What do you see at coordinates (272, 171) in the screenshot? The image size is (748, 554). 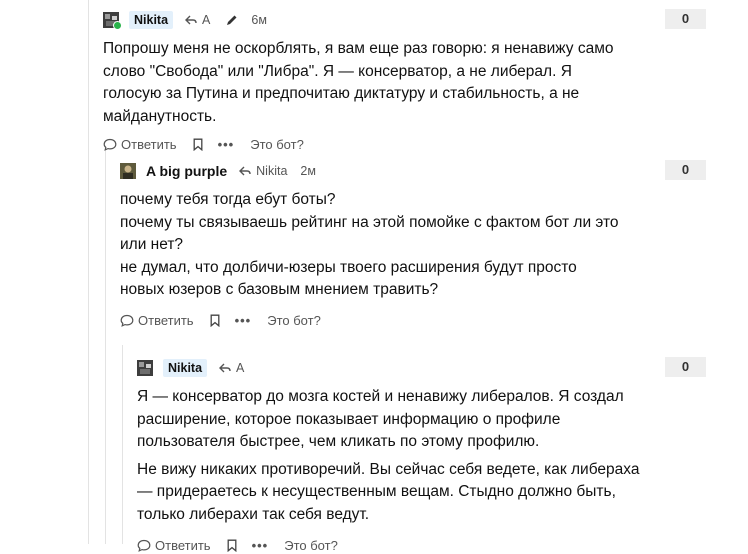 I see `reply-to-name: Nikita` at bounding box center [272, 171].